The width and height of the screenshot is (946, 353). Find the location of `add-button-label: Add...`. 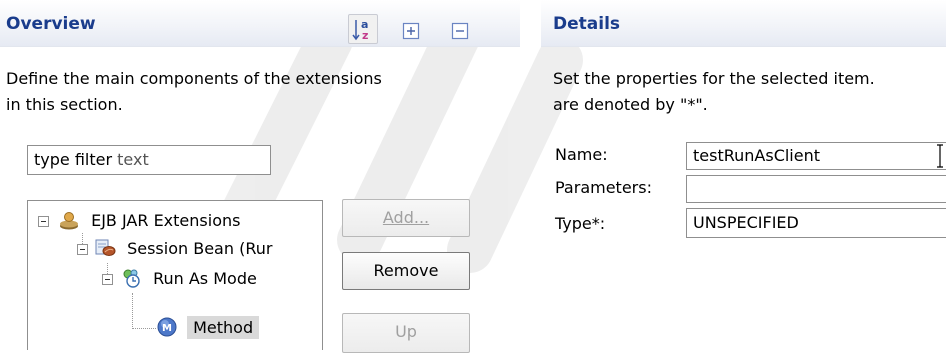

add-button-label: Add... is located at coordinates (406, 217).